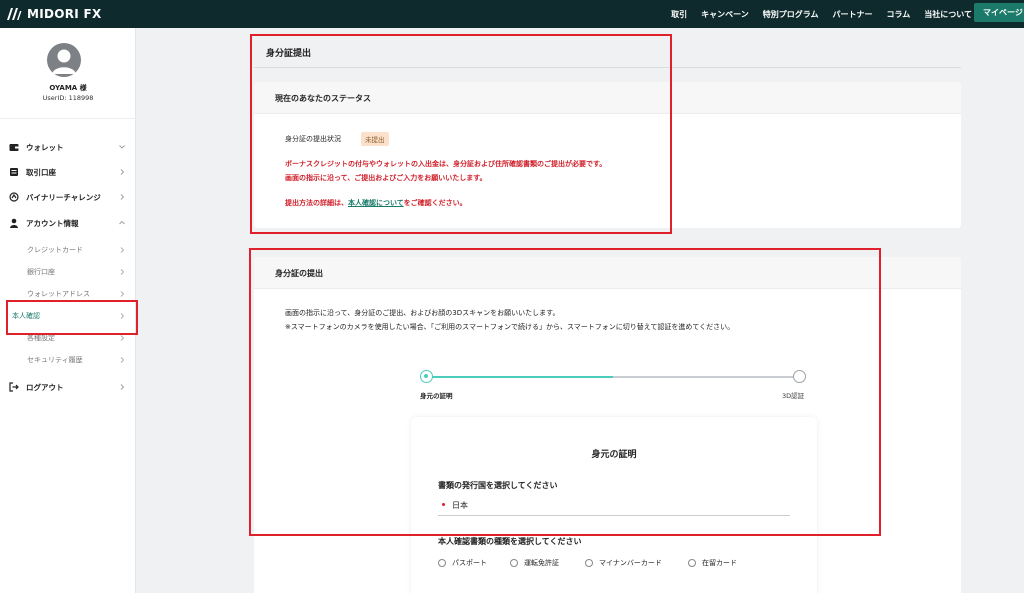  What do you see at coordinates (498, 485) in the screenshot?
I see `country-label: 書類の発行国を選択してください` at bounding box center [498, 485].